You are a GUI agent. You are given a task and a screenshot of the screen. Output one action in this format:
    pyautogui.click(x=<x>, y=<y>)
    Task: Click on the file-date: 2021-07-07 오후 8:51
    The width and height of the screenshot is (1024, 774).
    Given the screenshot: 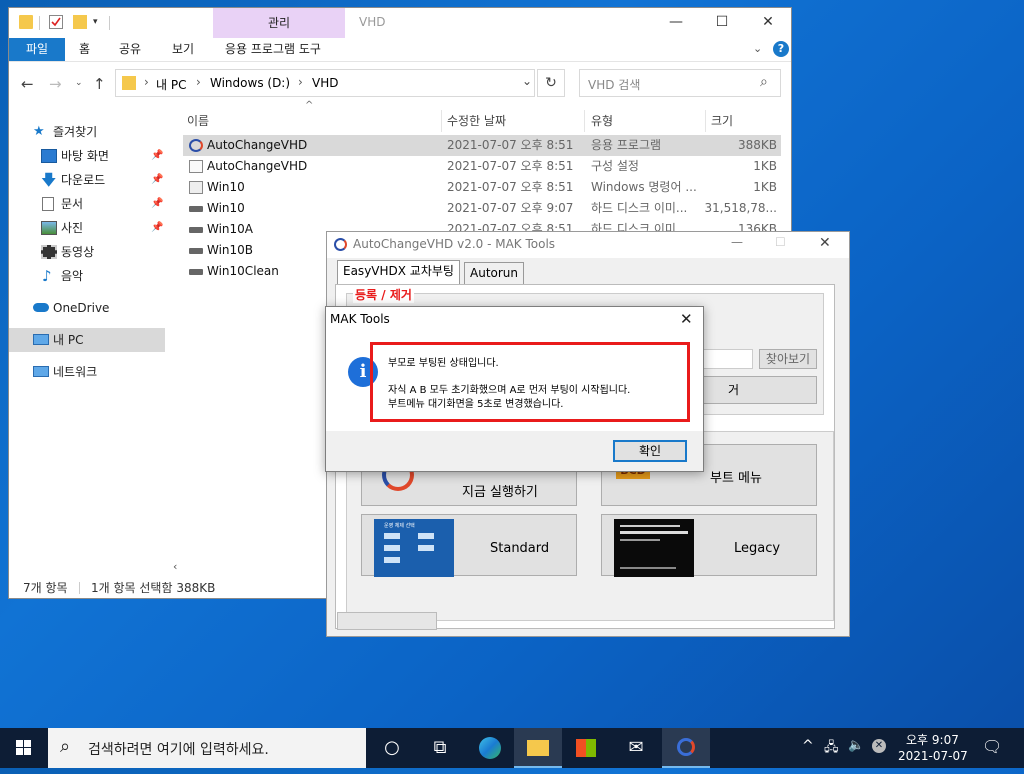 What is the action you would take?
    pyautogui.click(x=510, y=166)
    